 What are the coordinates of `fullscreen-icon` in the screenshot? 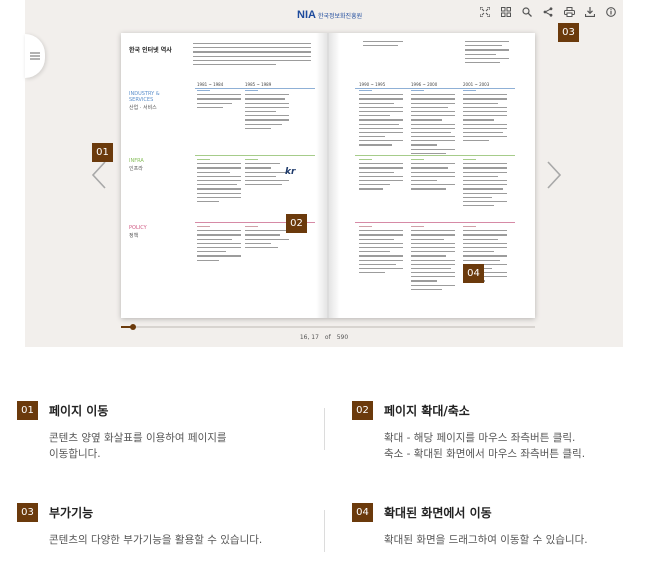 It's located at (485, 12).